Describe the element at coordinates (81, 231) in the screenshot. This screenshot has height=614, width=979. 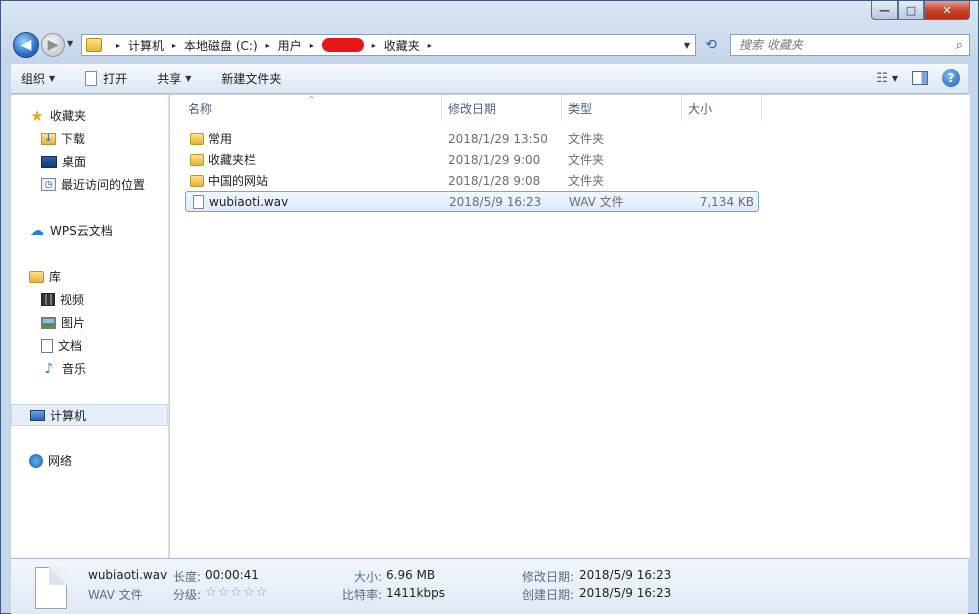
I see `sidebar-item-label: WPS云文档` at that location.